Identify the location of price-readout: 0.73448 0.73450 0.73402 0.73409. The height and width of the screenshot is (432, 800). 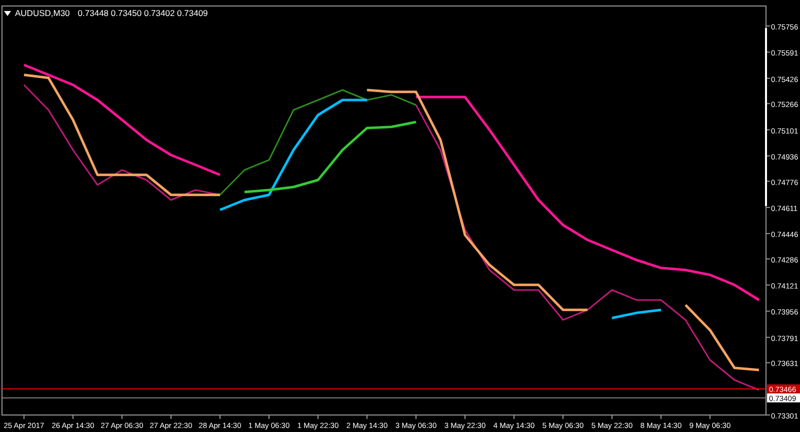
(143, 13).